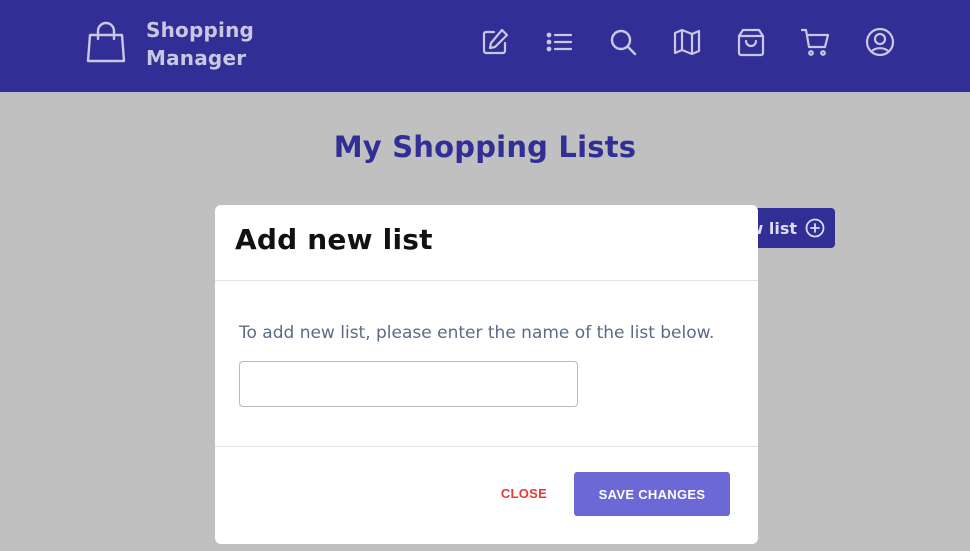 Image resolution: width=970 pixels, height=551 pixels. What do you see at coordinates (196, 58) in the screenshot?
I see `brand-line-2: Manager` at bounding box center [196, 58].